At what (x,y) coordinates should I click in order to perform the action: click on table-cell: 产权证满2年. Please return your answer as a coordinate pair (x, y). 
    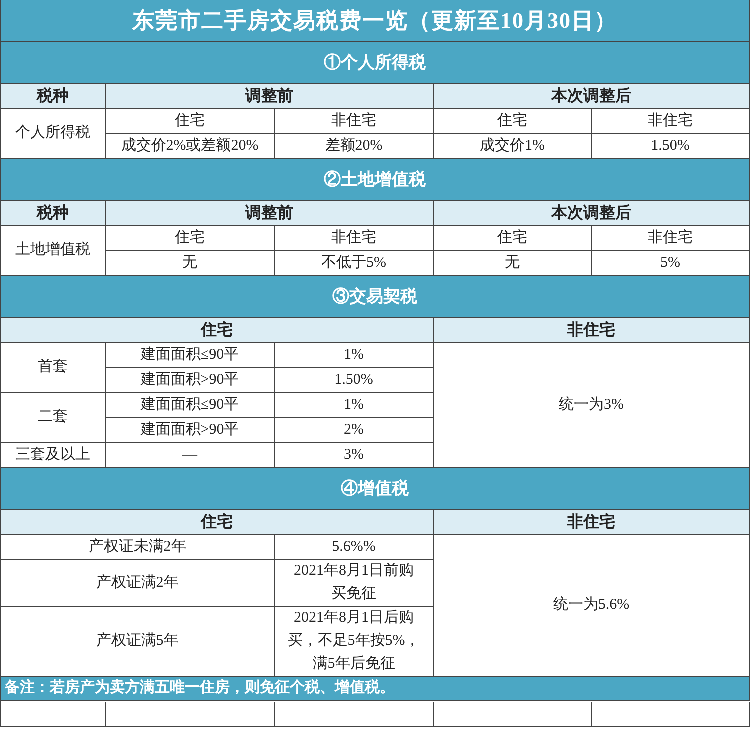
    Looking at the image, I should click on (138, 583).